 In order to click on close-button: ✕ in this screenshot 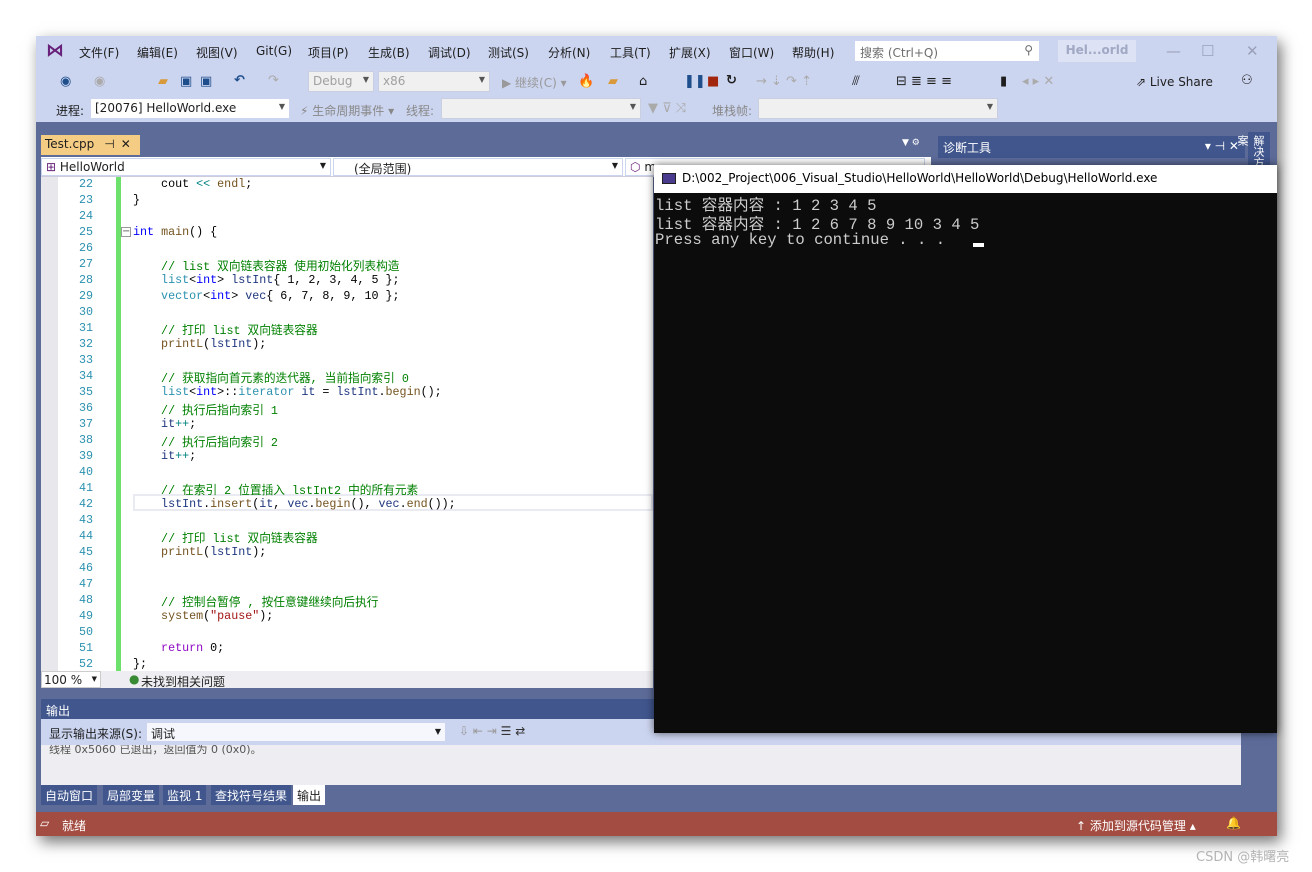, I will do `click(1252, 51)`.